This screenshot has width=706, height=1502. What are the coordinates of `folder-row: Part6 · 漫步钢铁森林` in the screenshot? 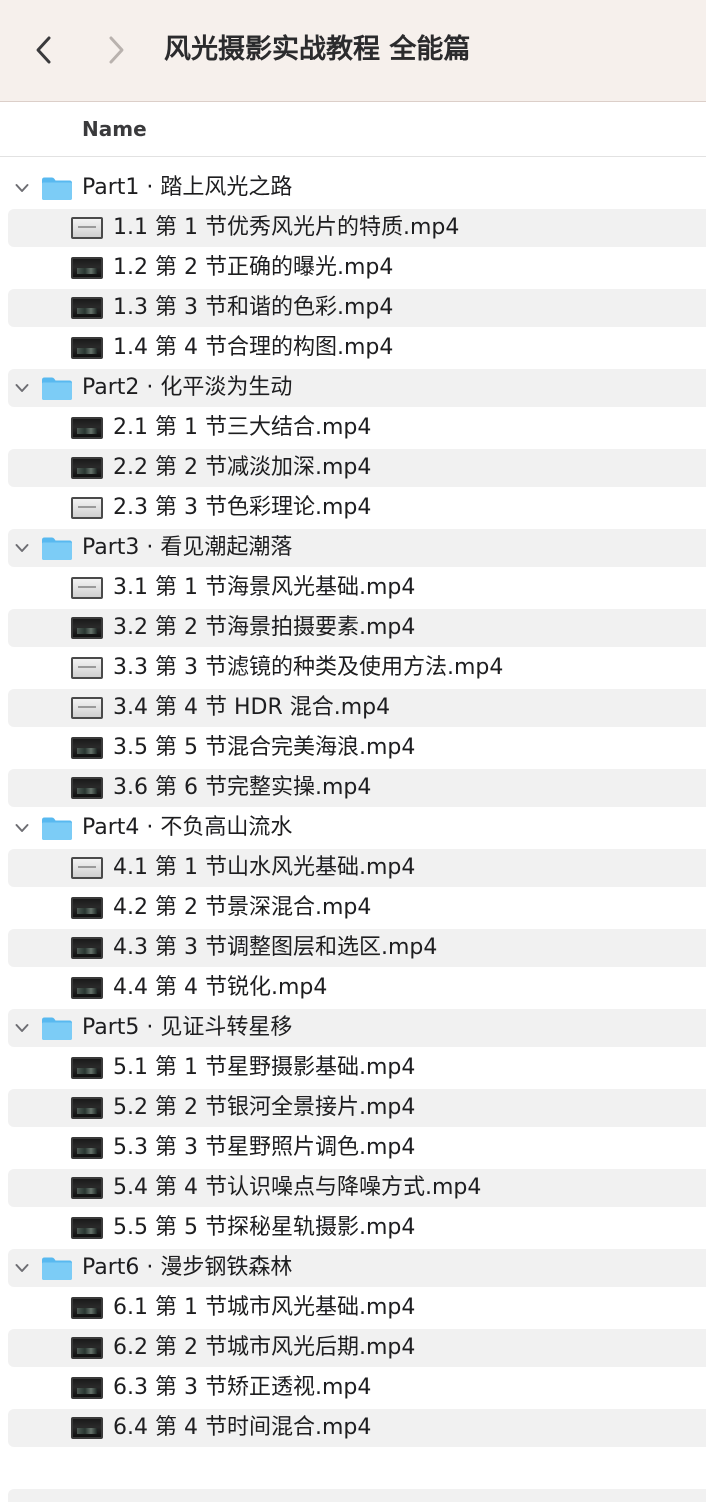 It's located at (353, 1268).